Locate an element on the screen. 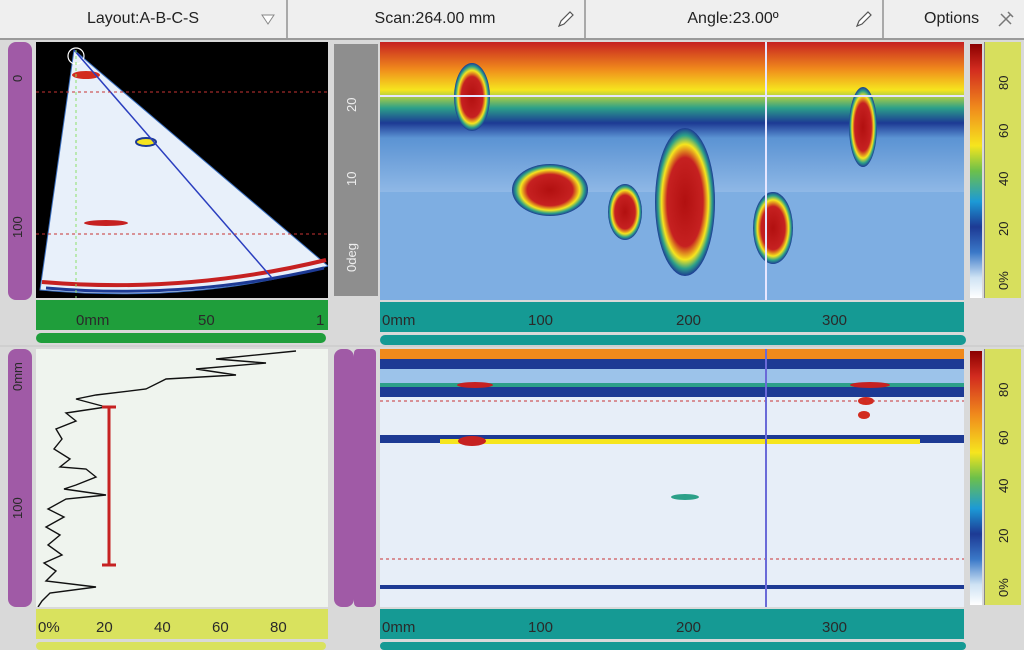 The height and width of the screenshot is (650, 1024). top-cb-tick-3: 20 is located at coordinates (1003, 228).